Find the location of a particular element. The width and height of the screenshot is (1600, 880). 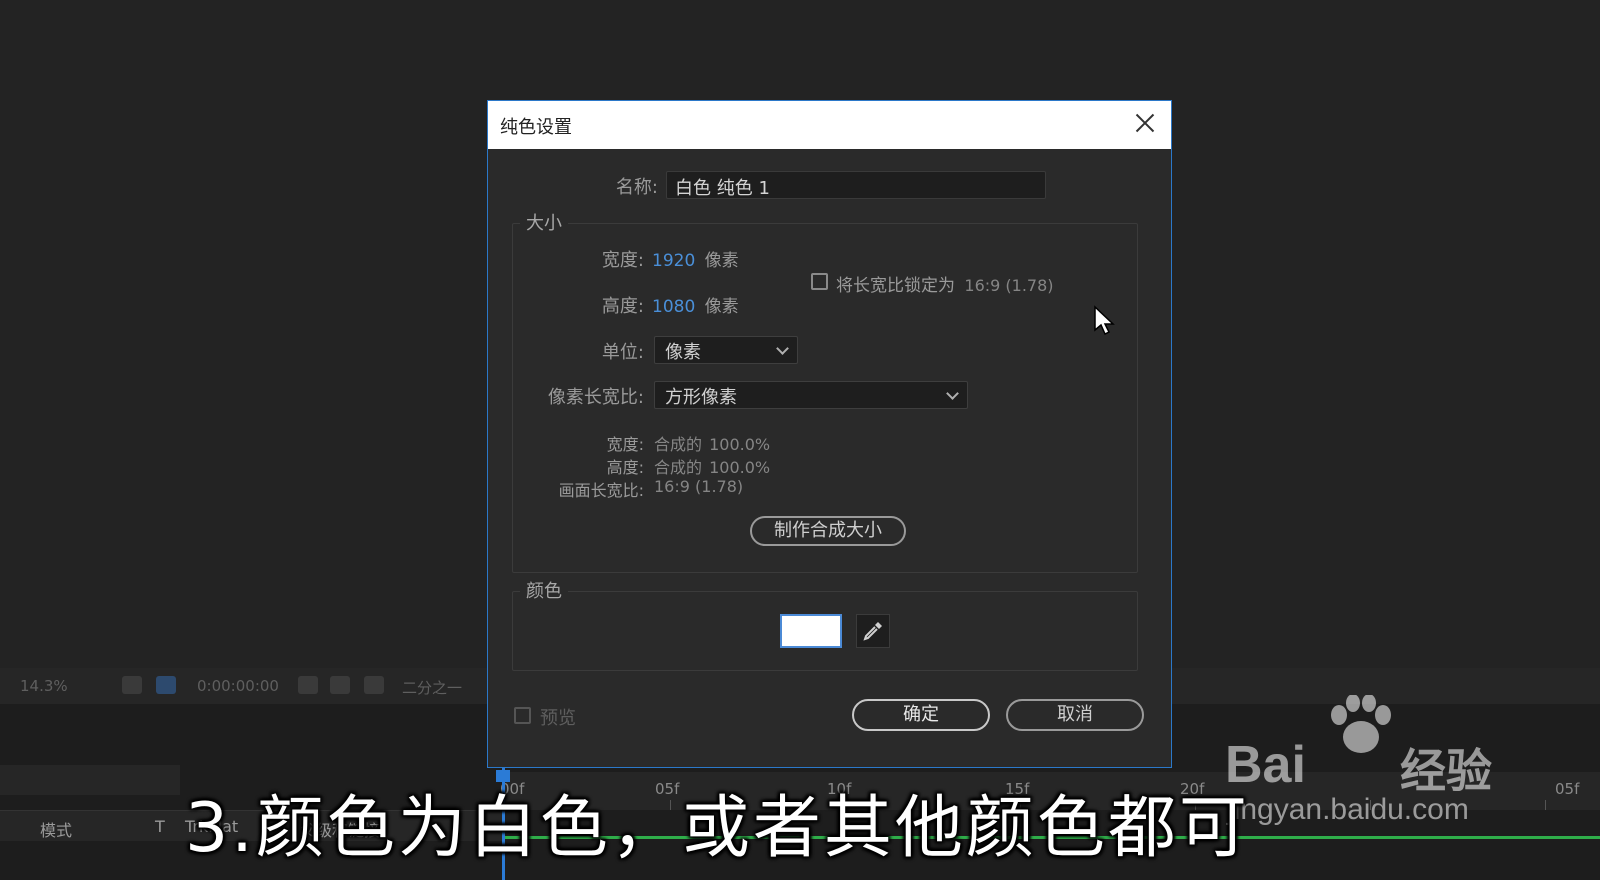

height-label: 高度: is located at coordinates (622, 306).